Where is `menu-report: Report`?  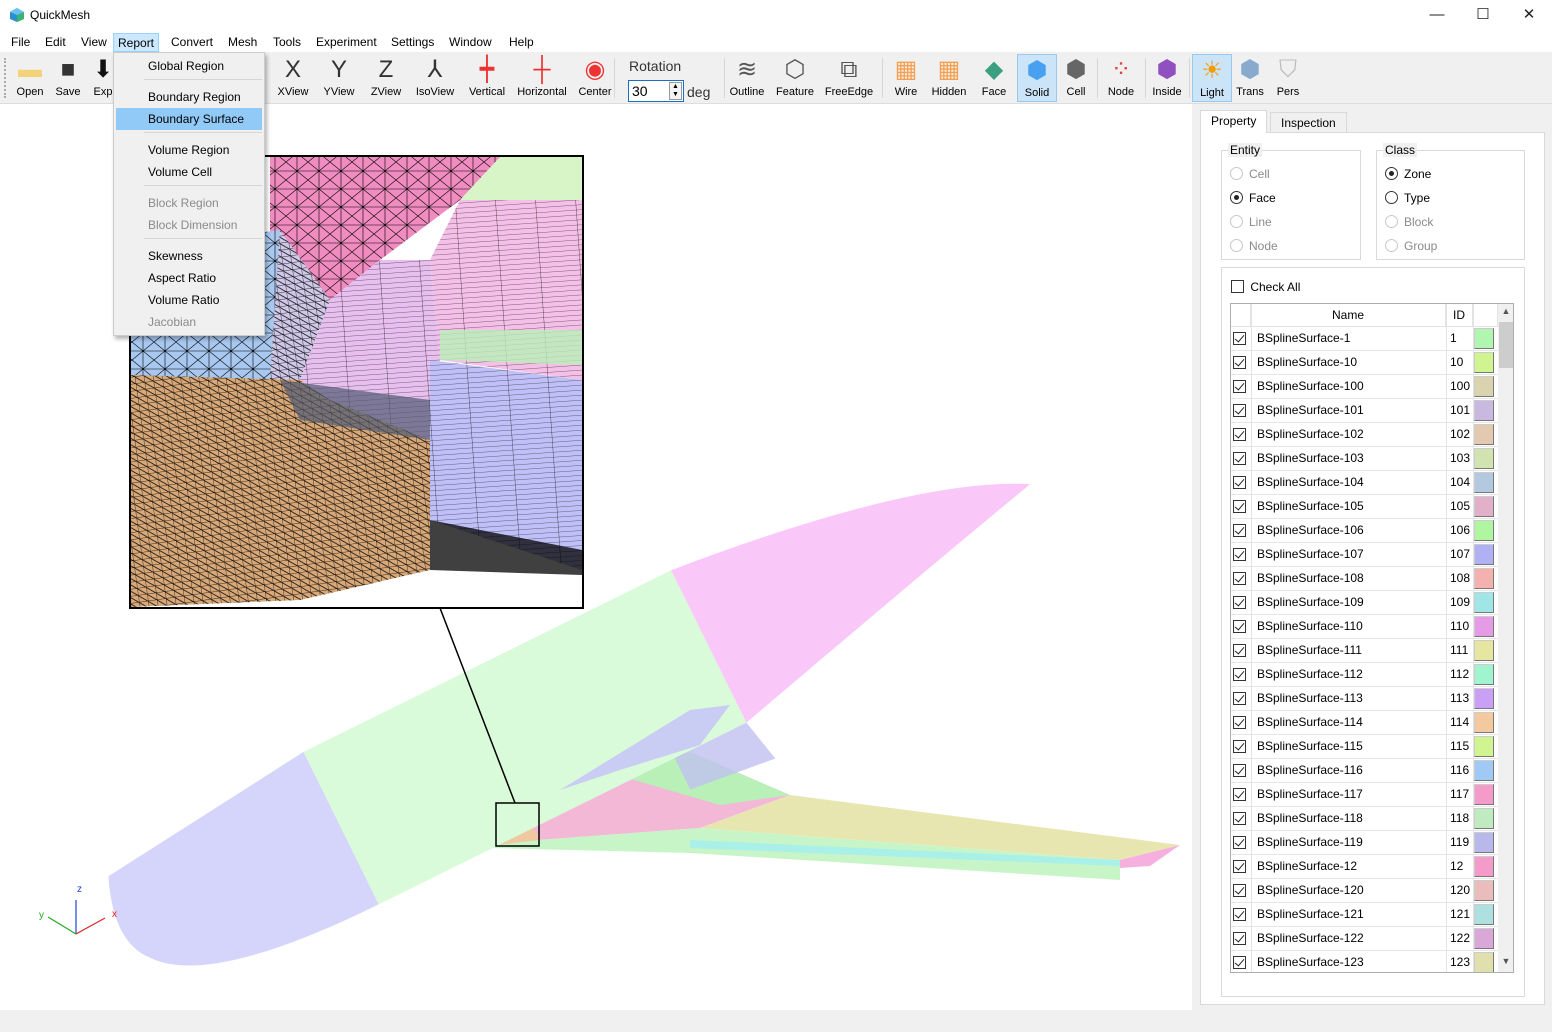 menu-report: Report is located at coordinates (136, 42).